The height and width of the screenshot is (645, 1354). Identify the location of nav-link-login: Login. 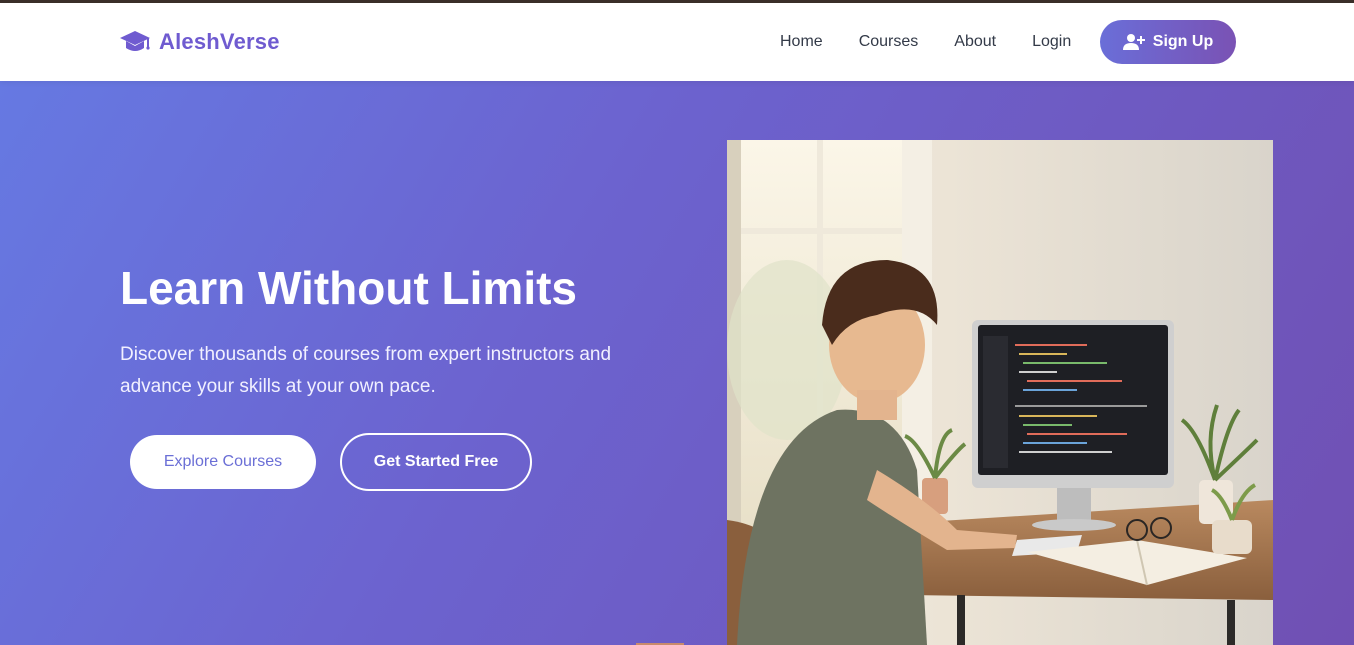
(1051, 42).